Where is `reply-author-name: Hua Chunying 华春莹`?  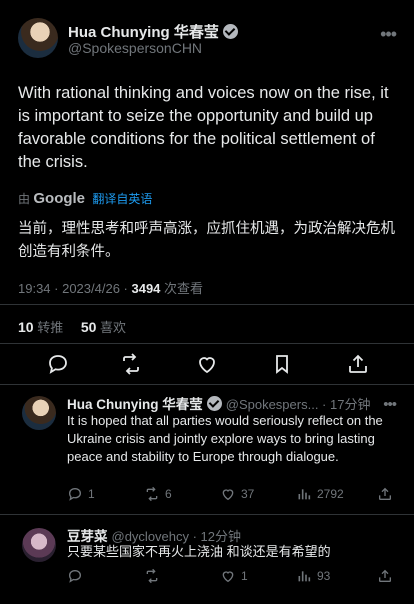 reply-author-name: Hua Chunying 华春莹 is located at coordinates (135, 404).